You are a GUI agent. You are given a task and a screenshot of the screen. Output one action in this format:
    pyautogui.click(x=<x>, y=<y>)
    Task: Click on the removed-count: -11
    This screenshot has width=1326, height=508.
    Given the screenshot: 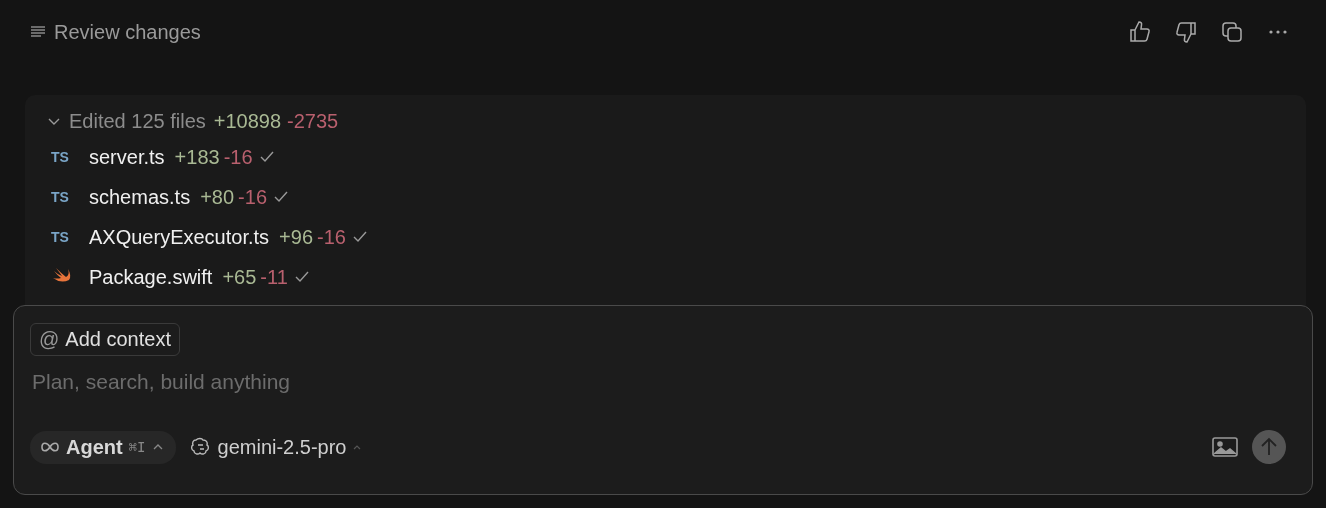 What is the action you would take?
    pyautogui.click(x=274, y=277)
    